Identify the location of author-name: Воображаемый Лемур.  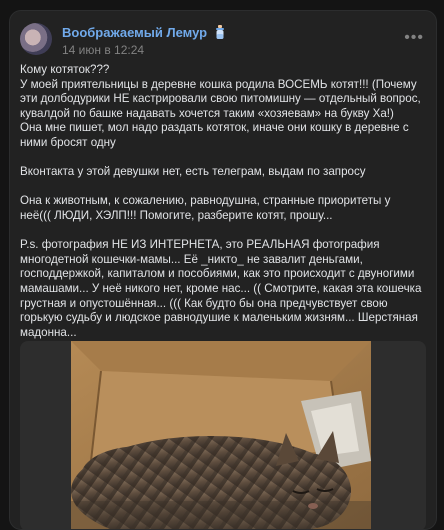
(144, 32).